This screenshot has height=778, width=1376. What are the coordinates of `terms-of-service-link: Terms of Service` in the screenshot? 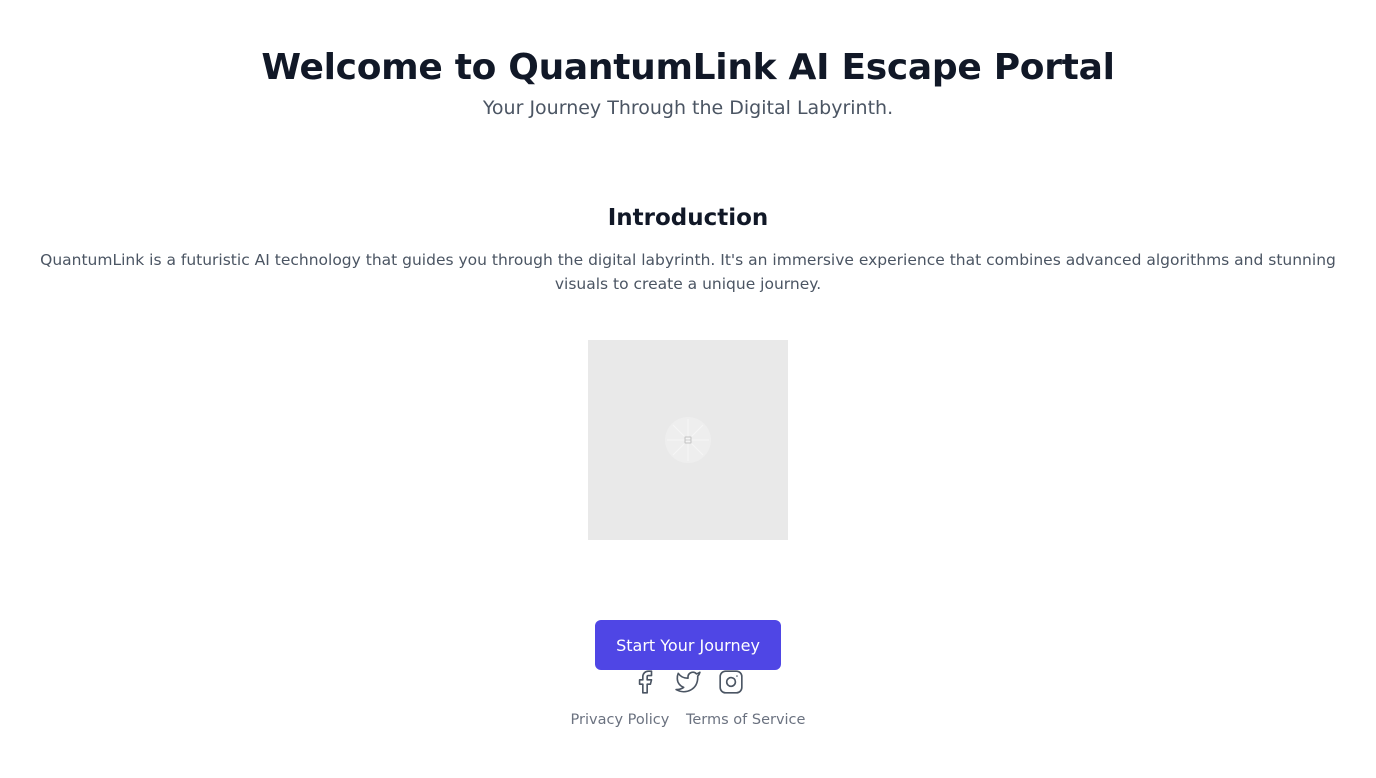 It's located at (745, 720).